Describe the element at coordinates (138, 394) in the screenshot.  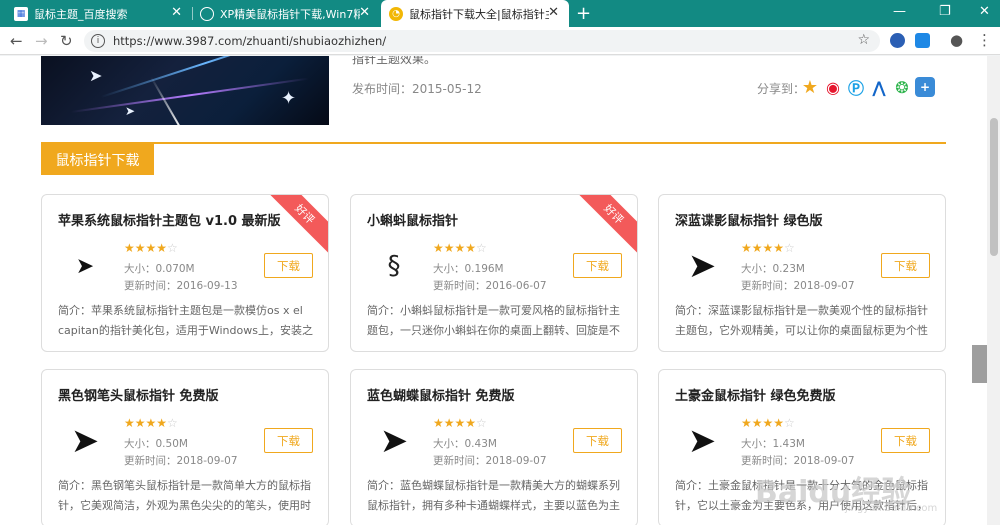
I see `card-title: 黑色钢笔头鼠标指针 免费版` at that location.